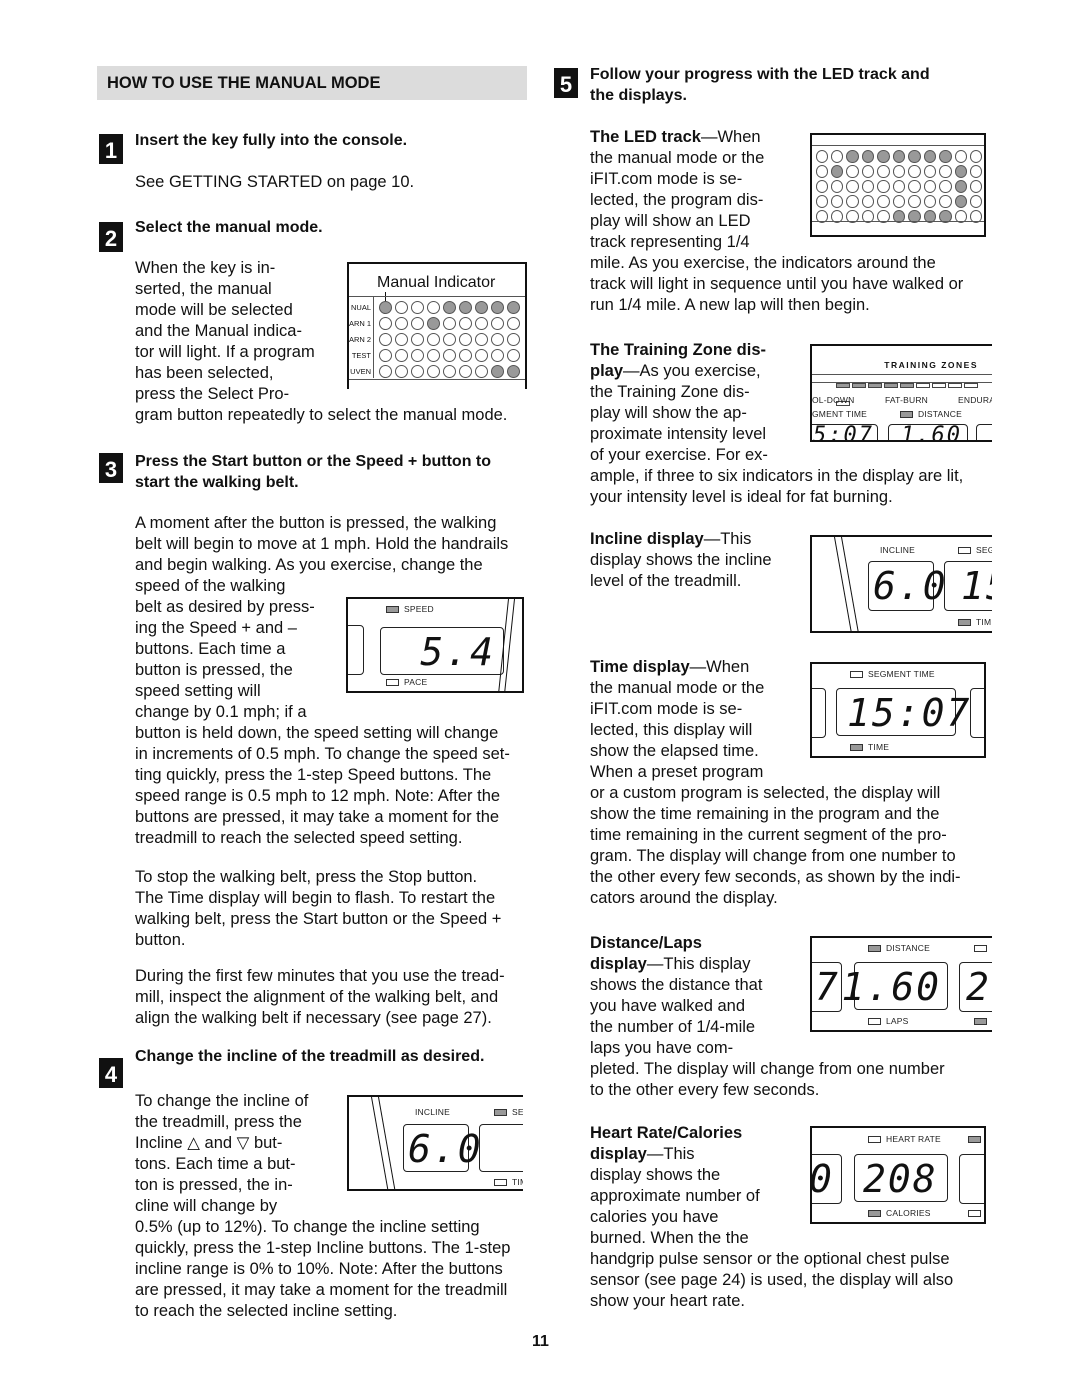 This screenshot has height=1397, width=1080. I want to click on text-line: cline will change by, so click(206, 1206).